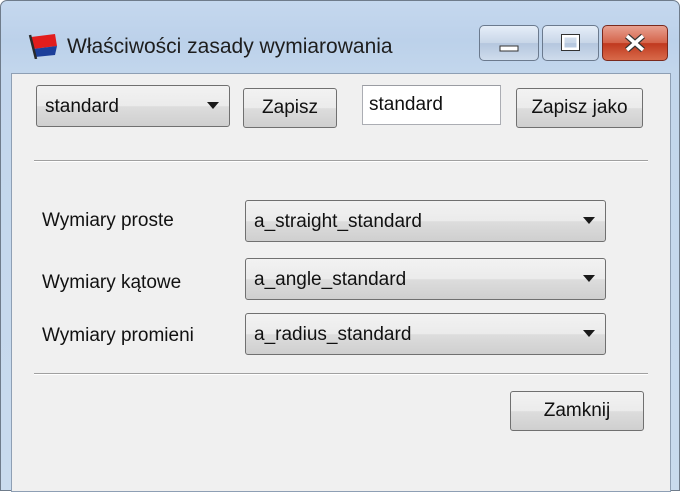  What do you see at coordinates (338, 221) in the screenshot?
I see `straight-dimensions-value: a_straight_standard` at bounding box center [338, 221].